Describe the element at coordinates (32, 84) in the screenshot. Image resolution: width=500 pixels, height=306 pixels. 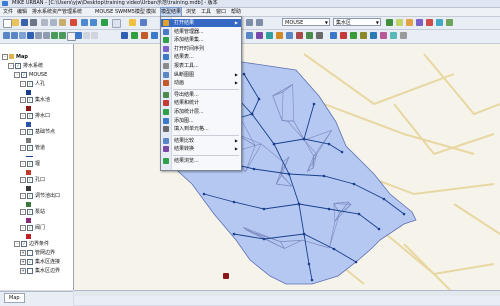
I see `layer-item: -✓人孔` at that location.